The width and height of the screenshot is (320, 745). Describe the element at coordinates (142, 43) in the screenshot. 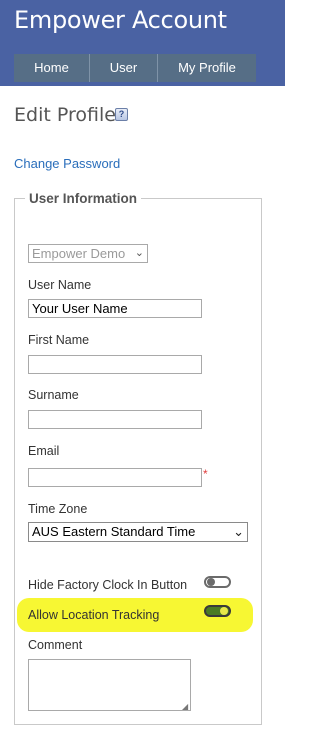

I see `app-header: Empower Account Home User My Profile` at that location.